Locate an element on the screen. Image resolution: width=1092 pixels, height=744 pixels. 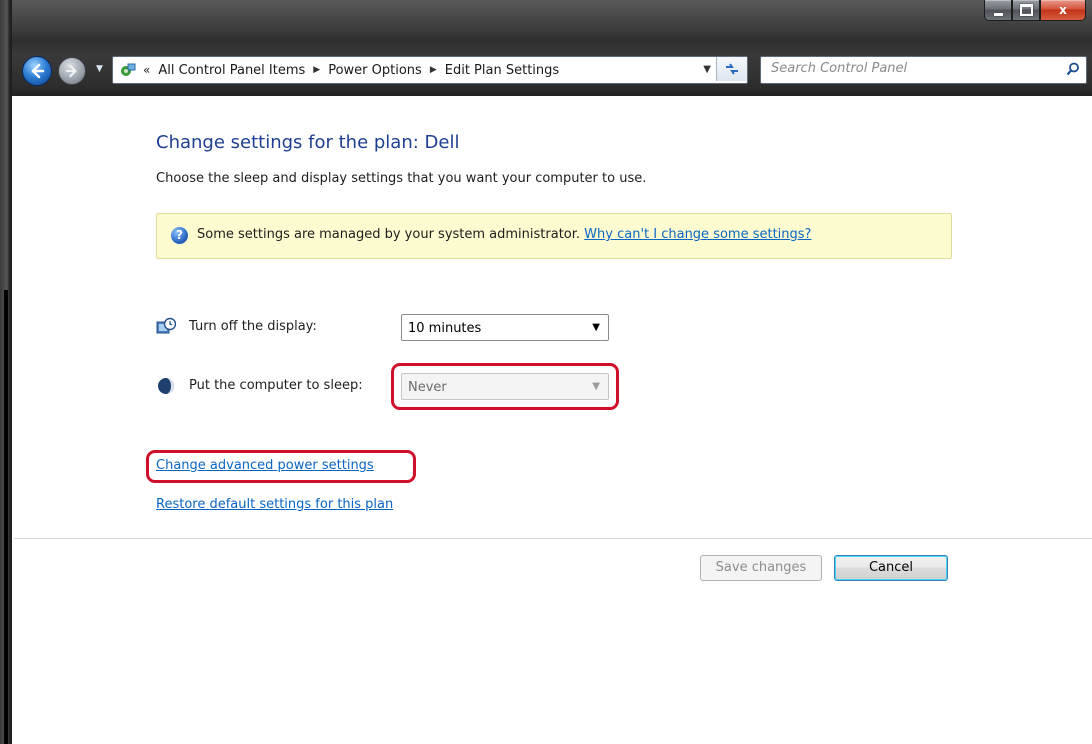
forward-arrow-icon is located at coordinates (71, 71).